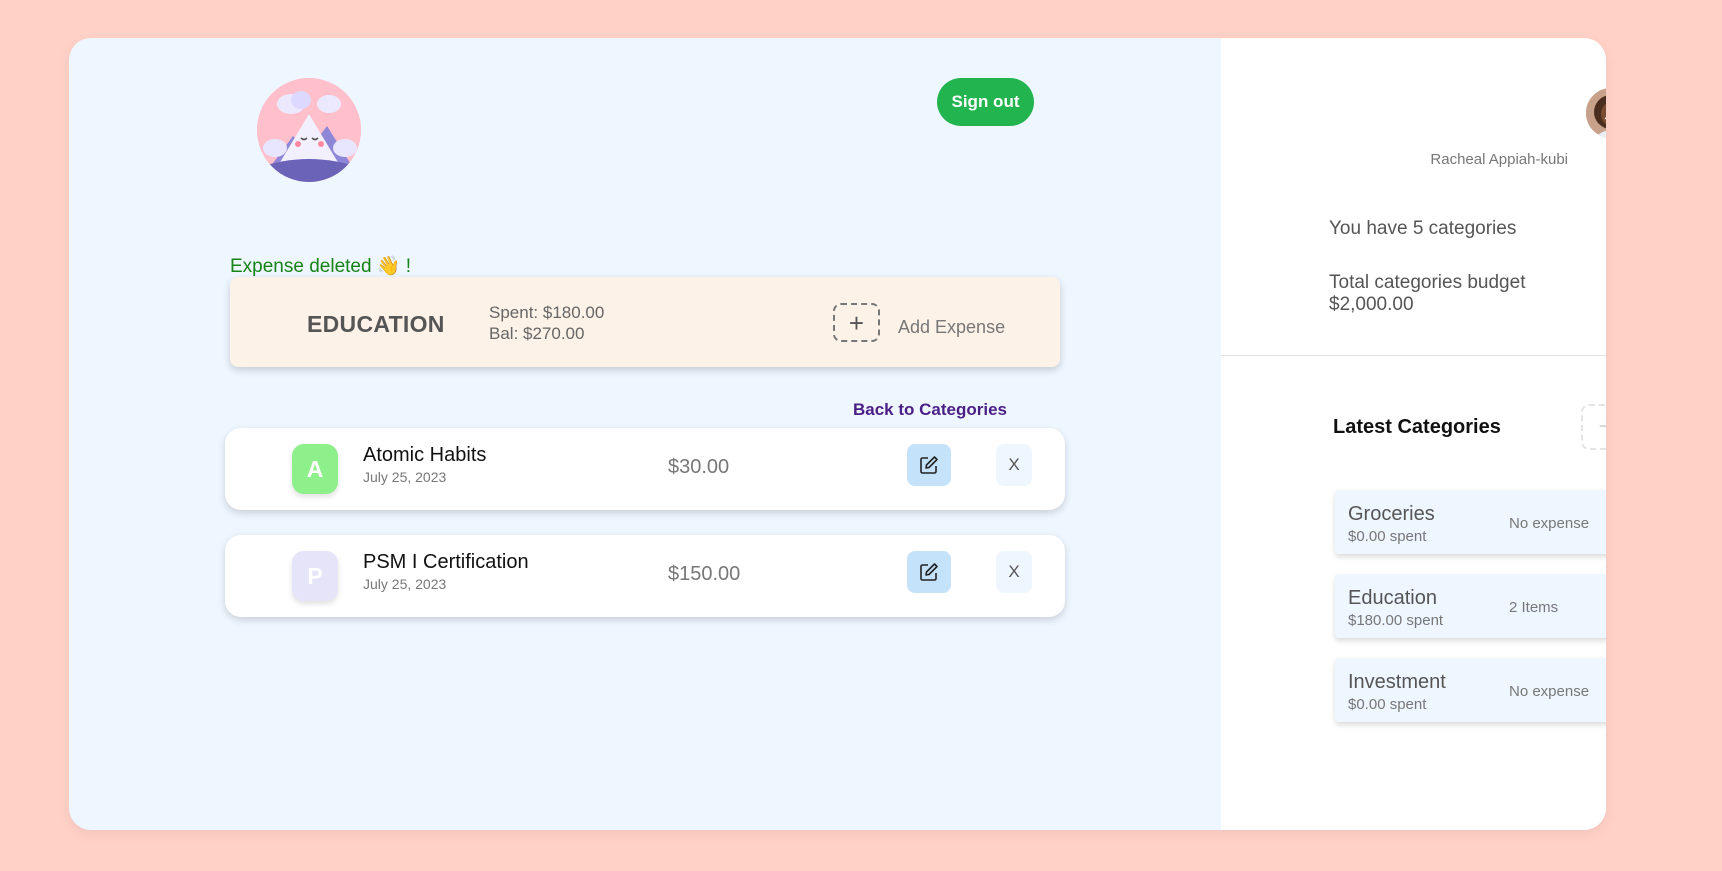  What do you see at coordinates (1470, 522) in the screenshot?
I see `latest-category-card-groceries: Groceries $0.00 spent No expense` at bounding box center [1470, 522].